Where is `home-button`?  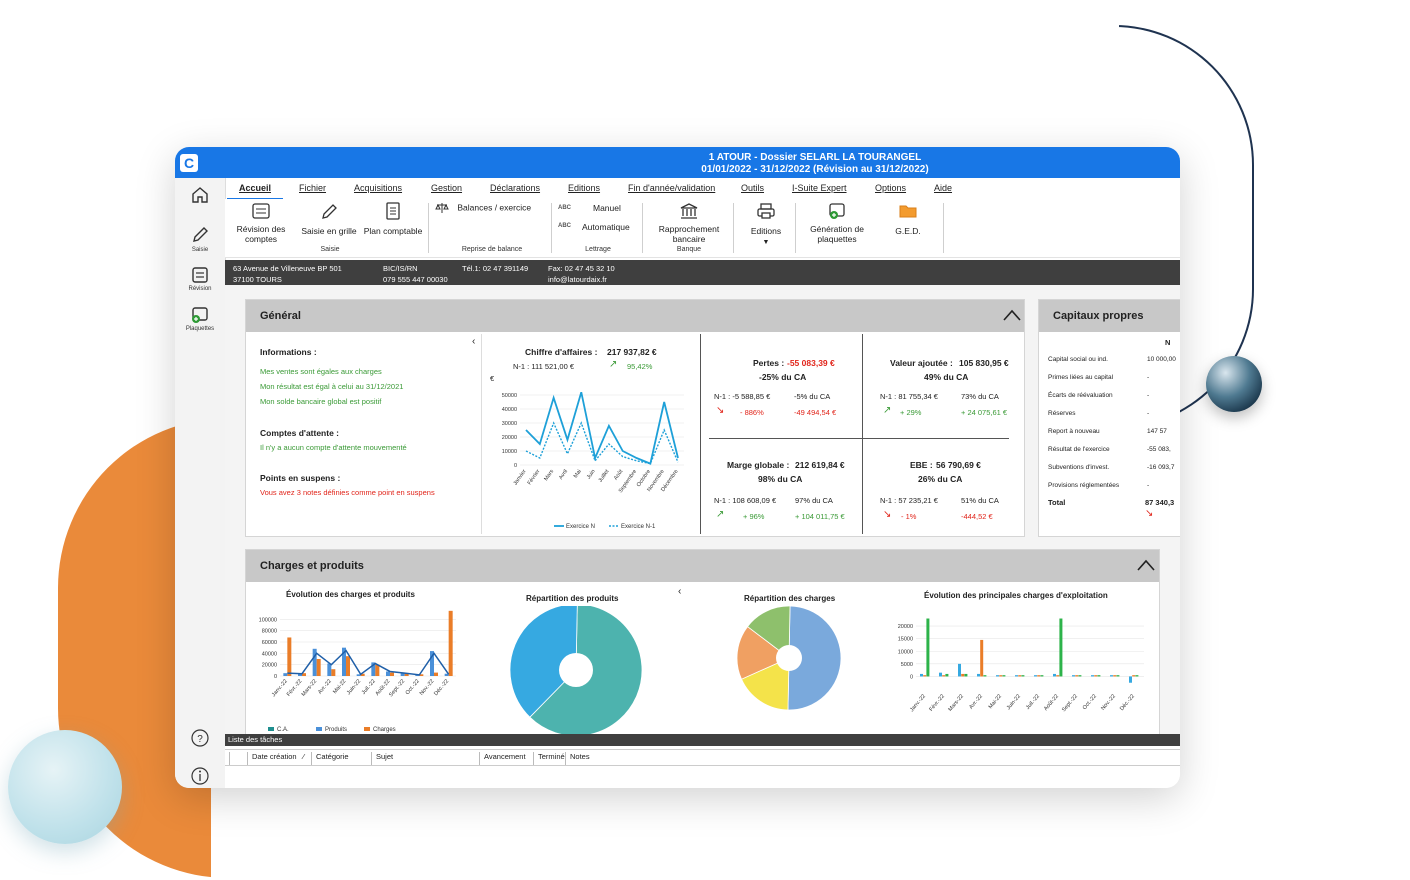
home-button is located at coordinates (200, 196).